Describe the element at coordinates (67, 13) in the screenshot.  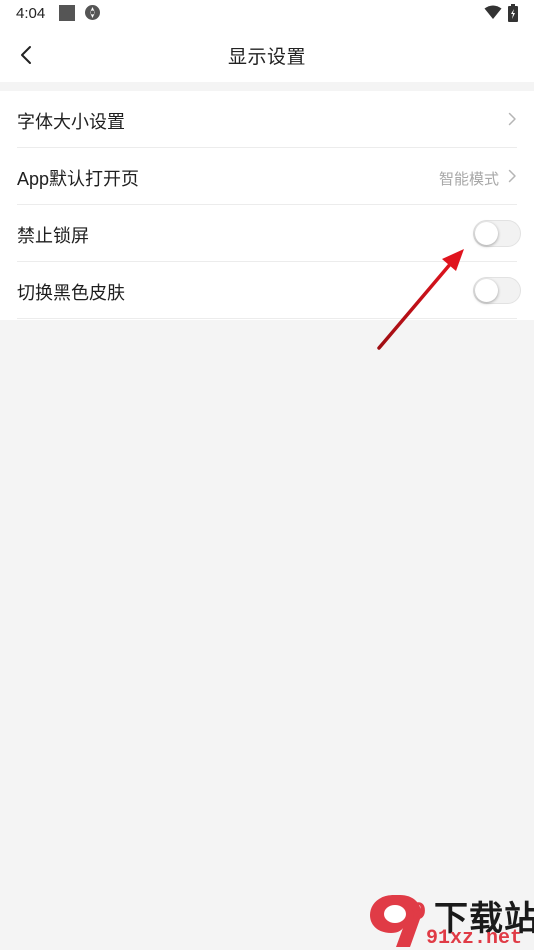
I see `notification-square-icon` at that location.